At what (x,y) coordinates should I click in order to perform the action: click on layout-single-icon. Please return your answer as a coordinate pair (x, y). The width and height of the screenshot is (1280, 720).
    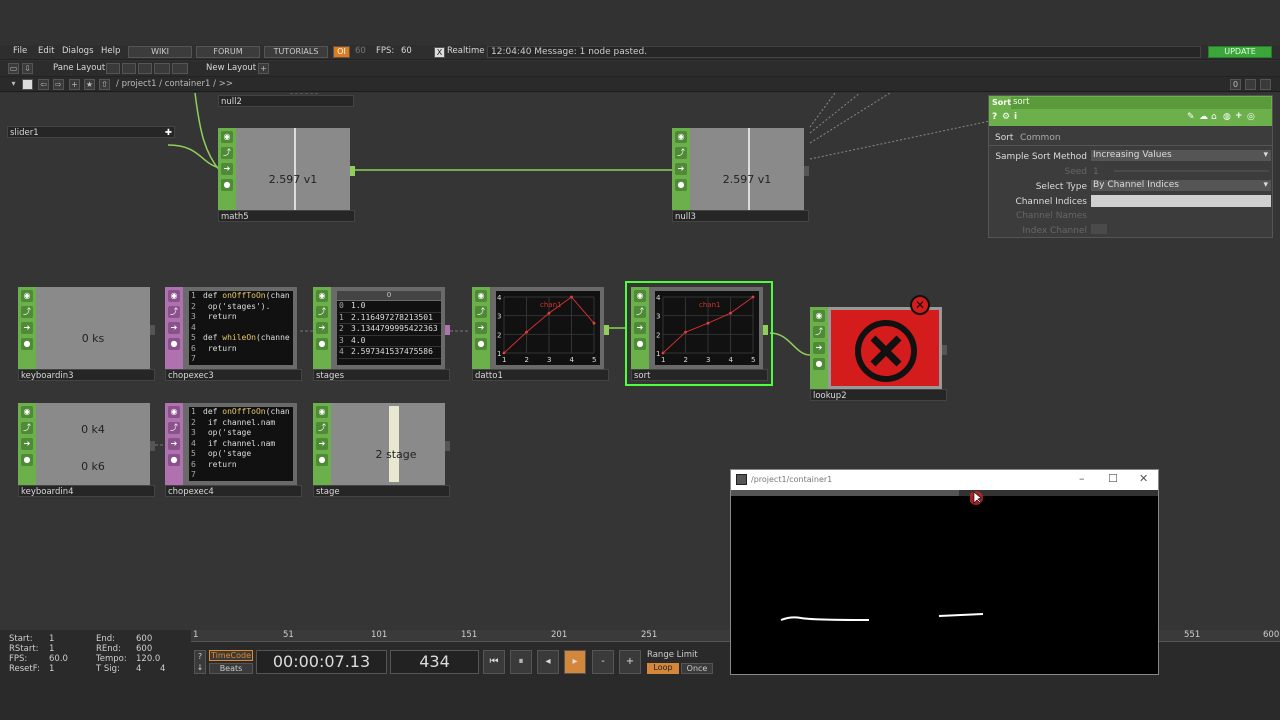
    Looking at the image, I should click on (113, 68).